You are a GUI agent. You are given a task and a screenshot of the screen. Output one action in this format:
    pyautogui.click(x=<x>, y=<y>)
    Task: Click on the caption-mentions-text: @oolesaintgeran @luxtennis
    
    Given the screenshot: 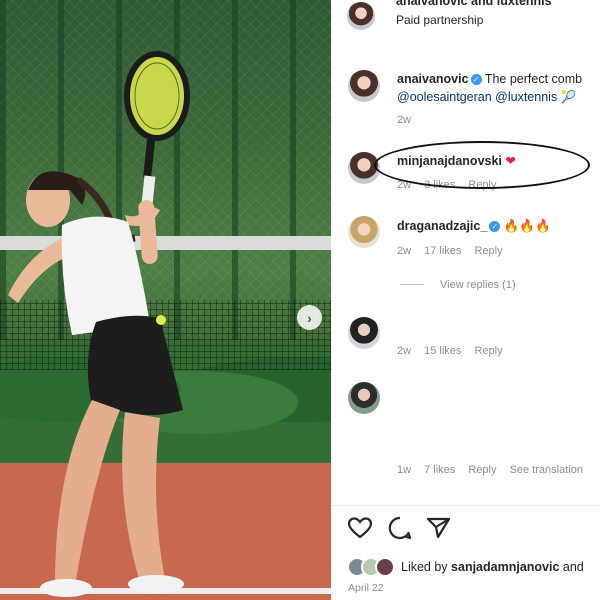 What is the action you would take?
    pyautogui.click(x=477, y=97)
    